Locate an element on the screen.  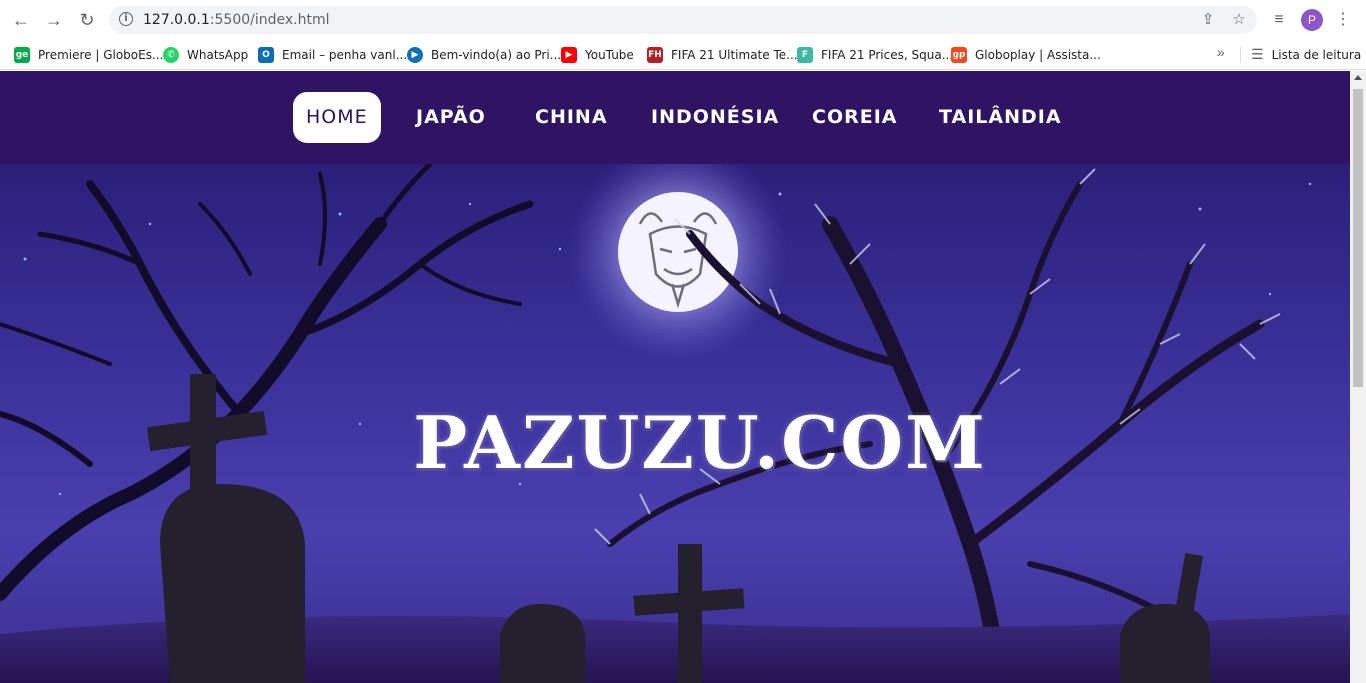
reading-list-label: Lista de leitura is located at coordinates (1316, 55).